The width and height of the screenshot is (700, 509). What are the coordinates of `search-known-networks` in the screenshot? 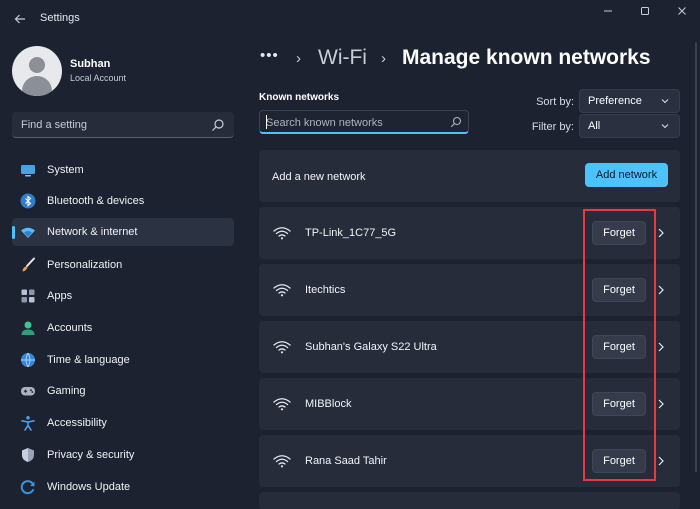 It's located at (364, 122).